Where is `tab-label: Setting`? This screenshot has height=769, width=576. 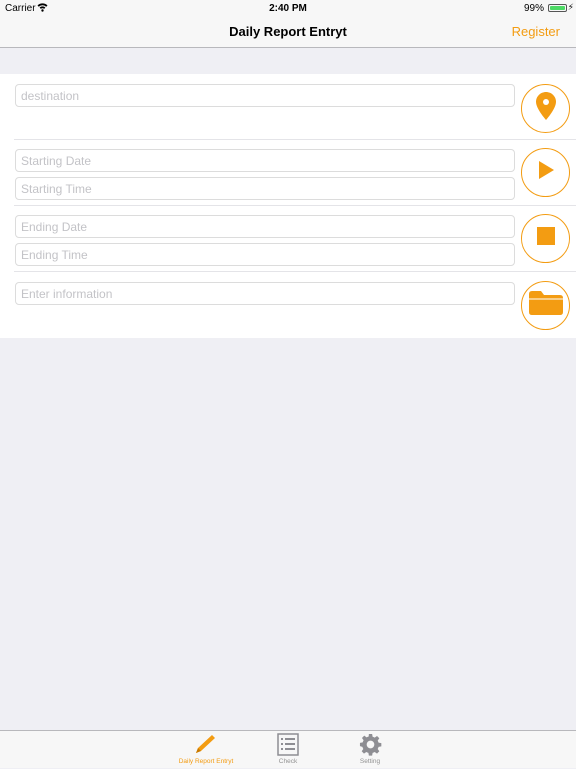
tab-label: Setting is located at coordinates (370, 761).